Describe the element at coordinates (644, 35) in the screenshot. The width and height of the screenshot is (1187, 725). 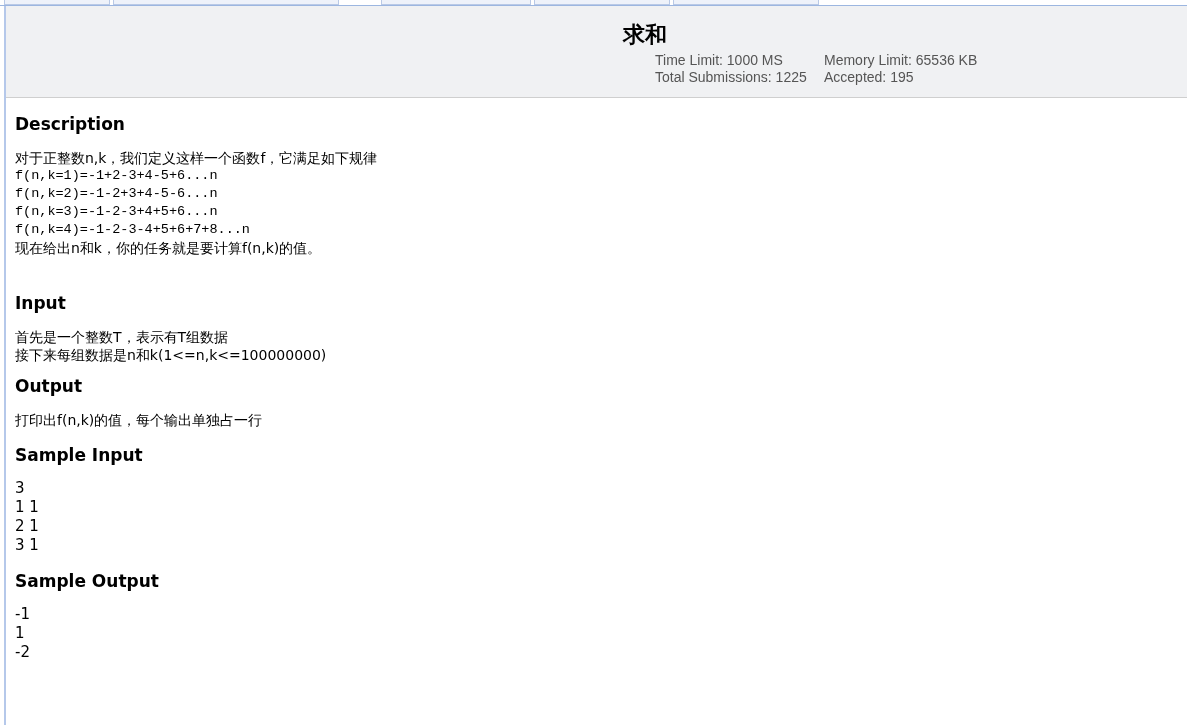
I see `problem-title: 求和` at that location.